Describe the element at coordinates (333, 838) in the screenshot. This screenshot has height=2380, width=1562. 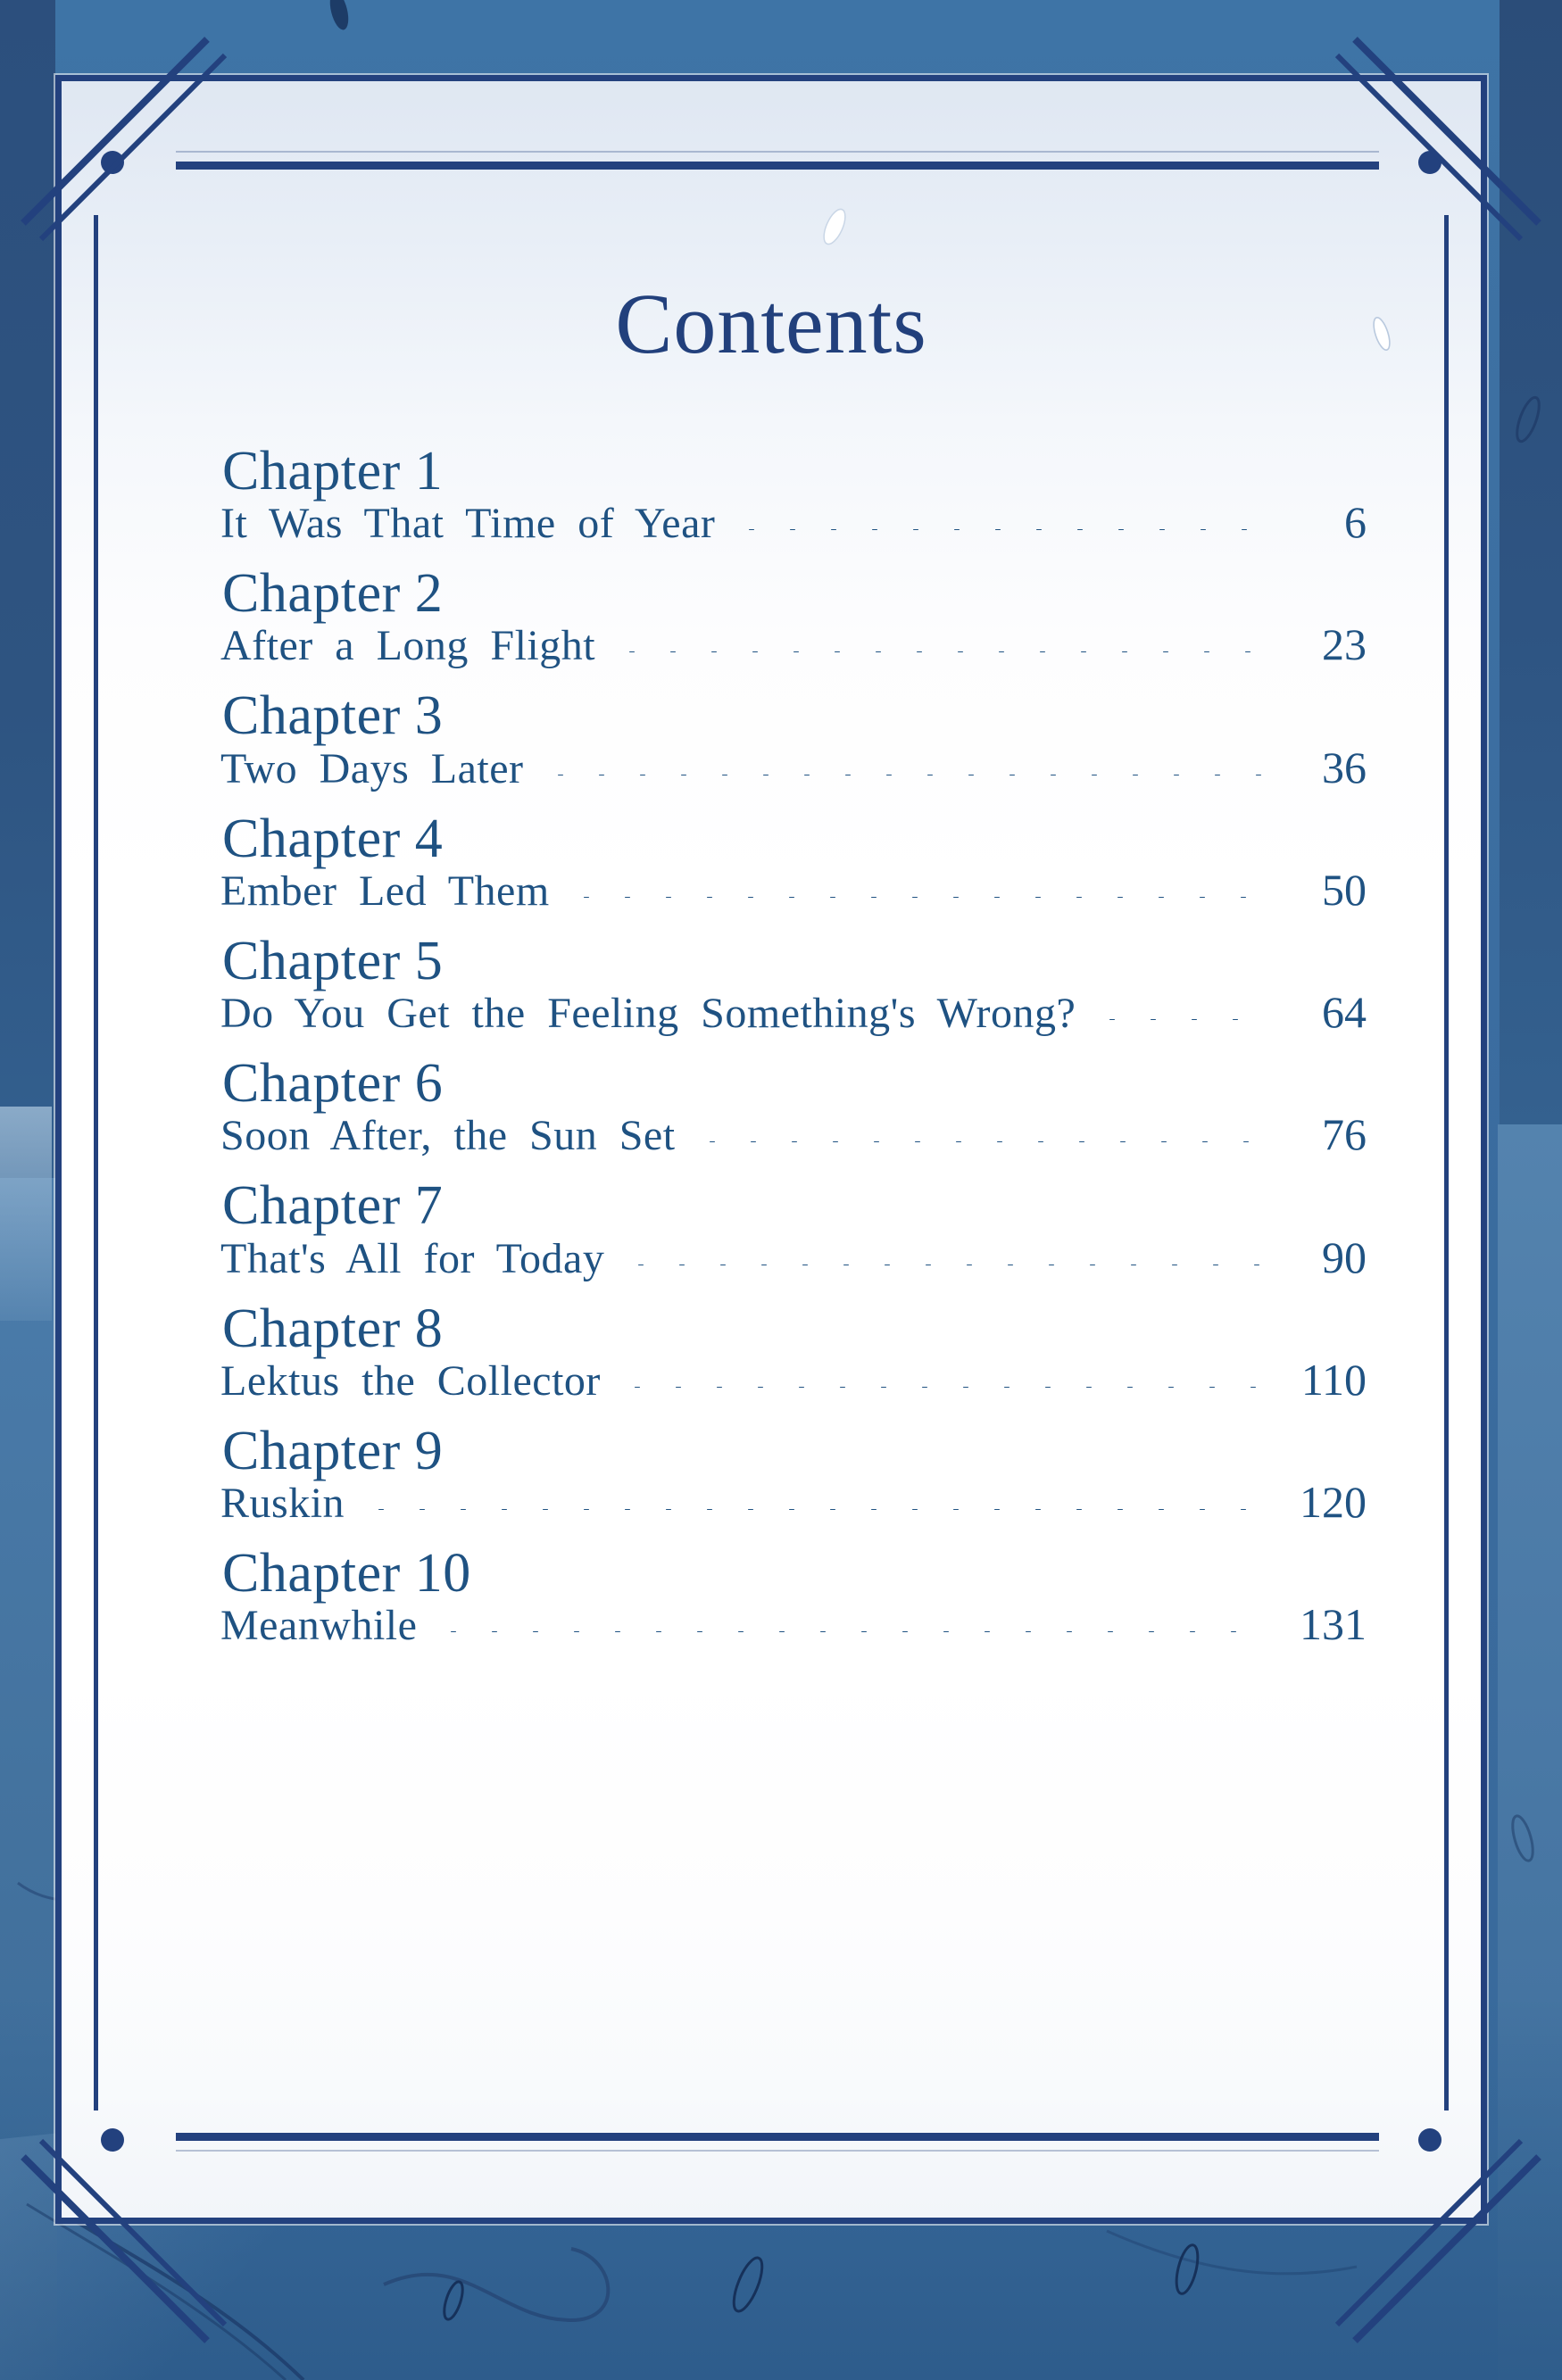
I see `chapter-label: Chapter 4` at that location.